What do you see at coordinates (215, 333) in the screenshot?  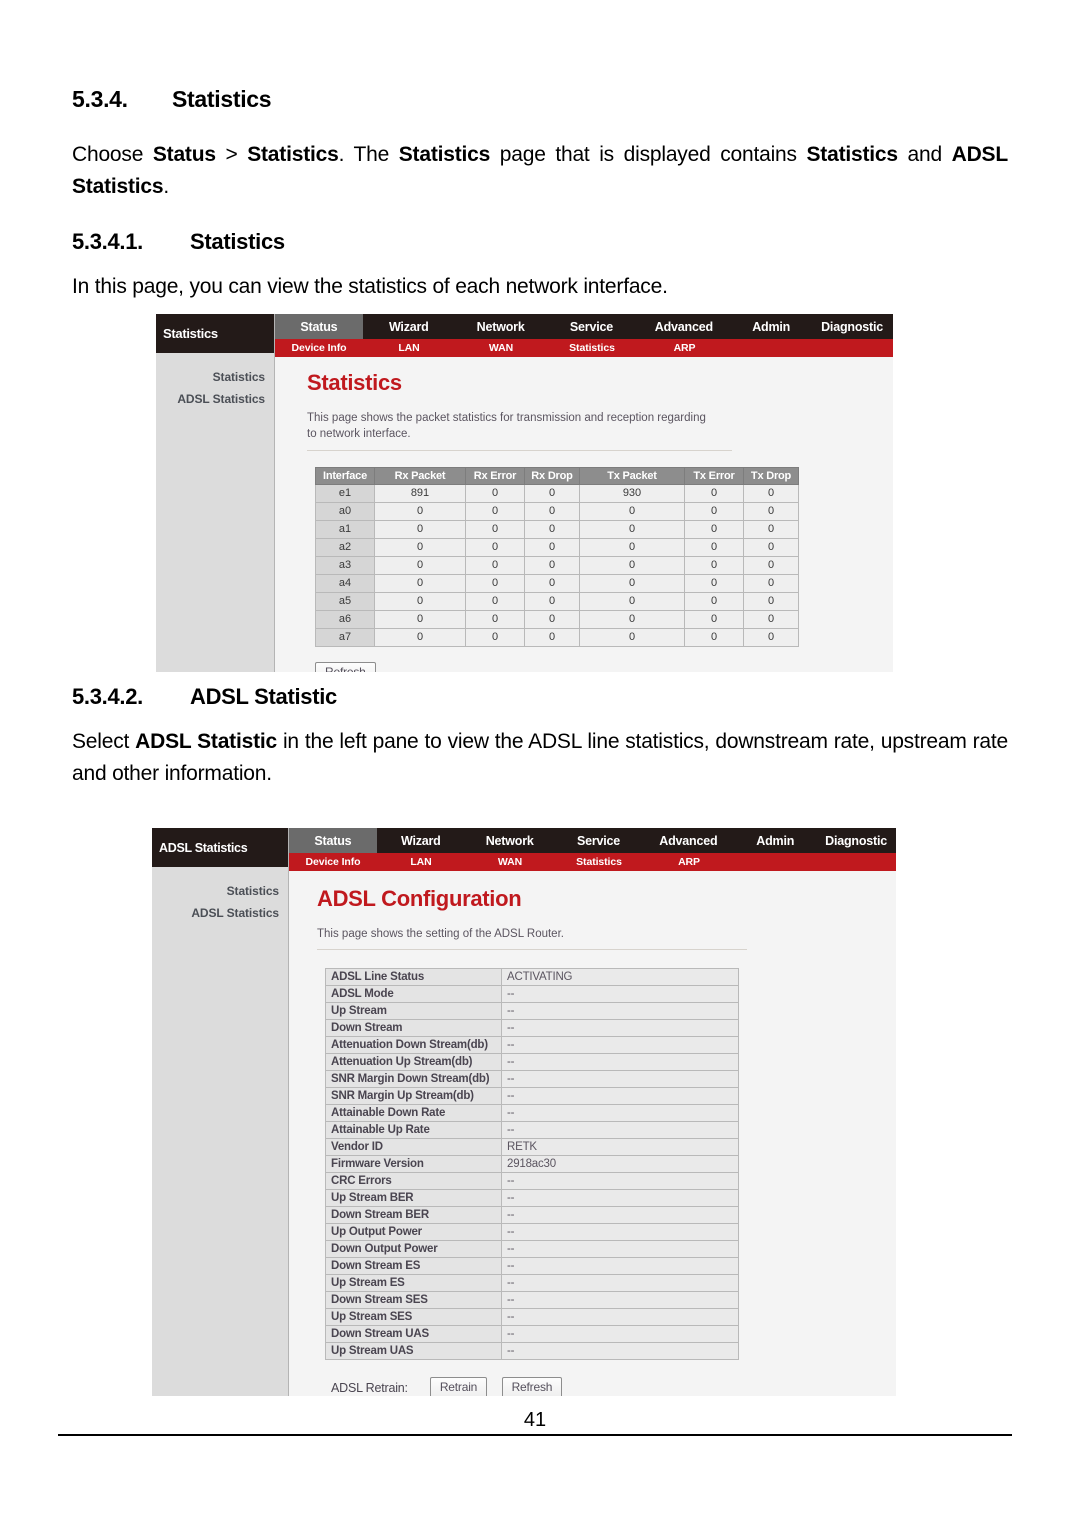 I see `sidebar-title: Statistics` at bounding box center [215, 333].